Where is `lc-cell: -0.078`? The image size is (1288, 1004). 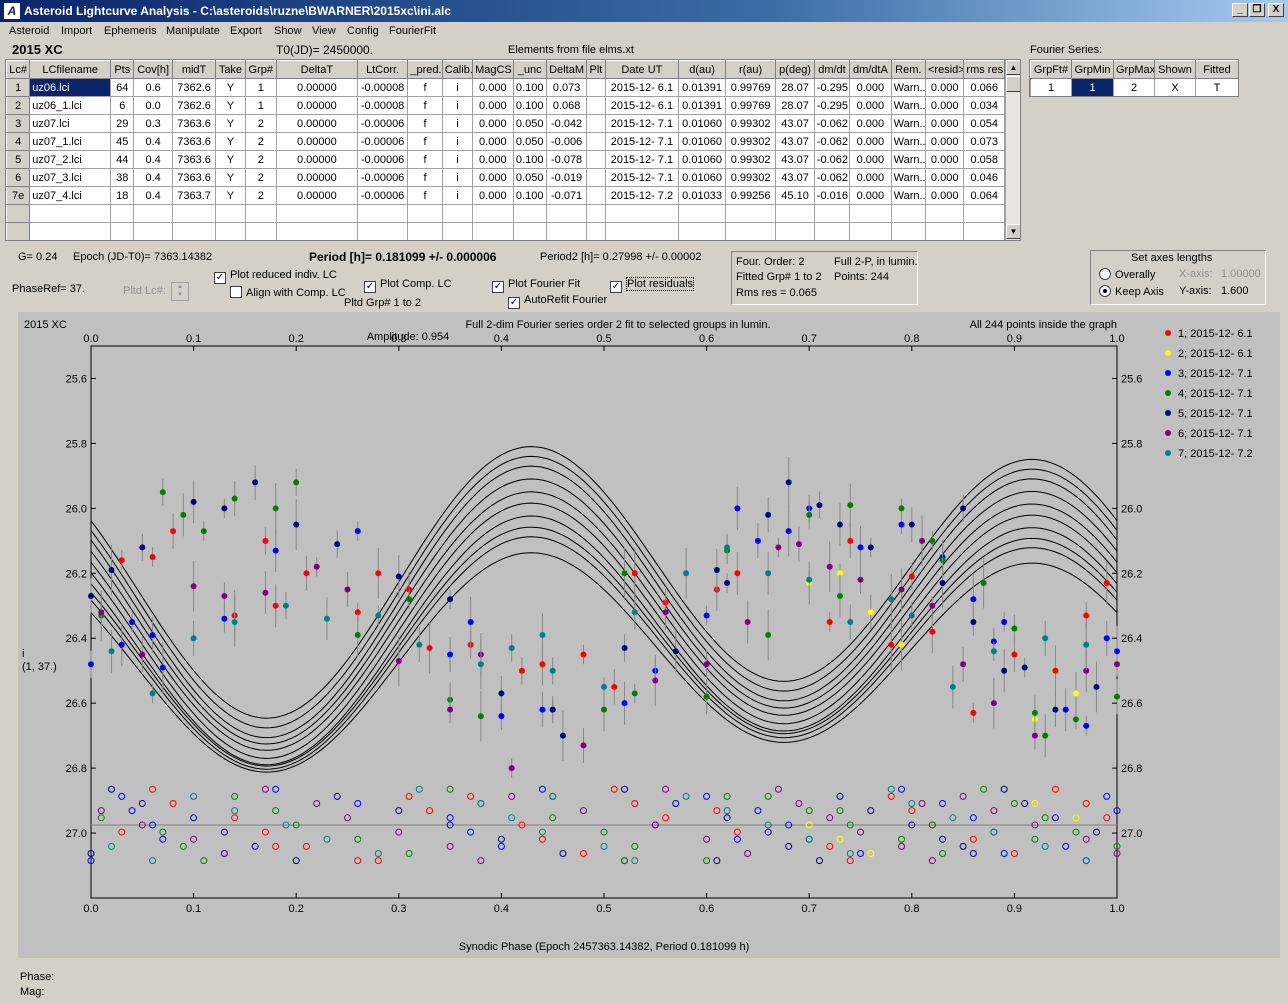
lc-cell: -0.078 is located at coordinates (566, 159).